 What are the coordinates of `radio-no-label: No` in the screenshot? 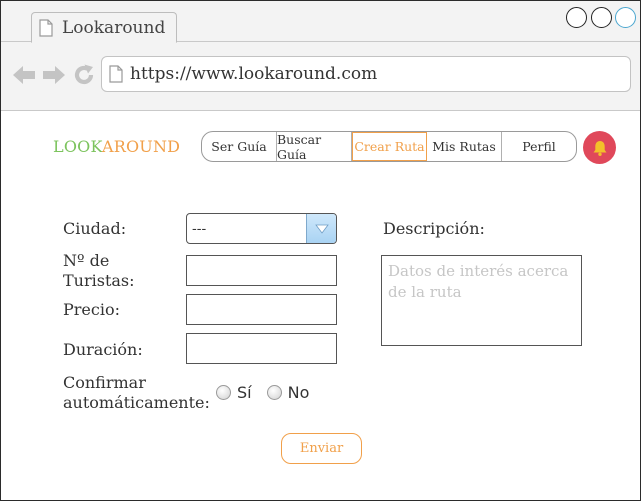 It's located at (299, 392).